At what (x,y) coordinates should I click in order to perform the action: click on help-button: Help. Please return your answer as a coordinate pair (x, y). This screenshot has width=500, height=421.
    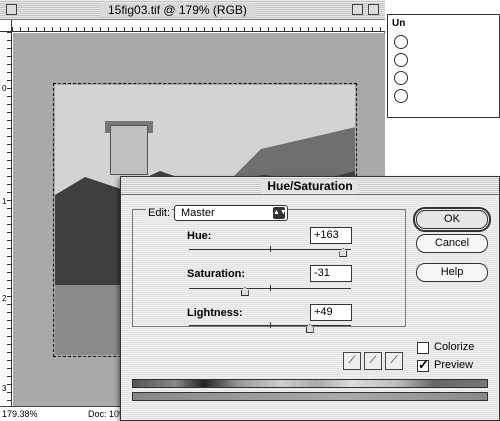
    Looking at the image, I should click on (452, 272).